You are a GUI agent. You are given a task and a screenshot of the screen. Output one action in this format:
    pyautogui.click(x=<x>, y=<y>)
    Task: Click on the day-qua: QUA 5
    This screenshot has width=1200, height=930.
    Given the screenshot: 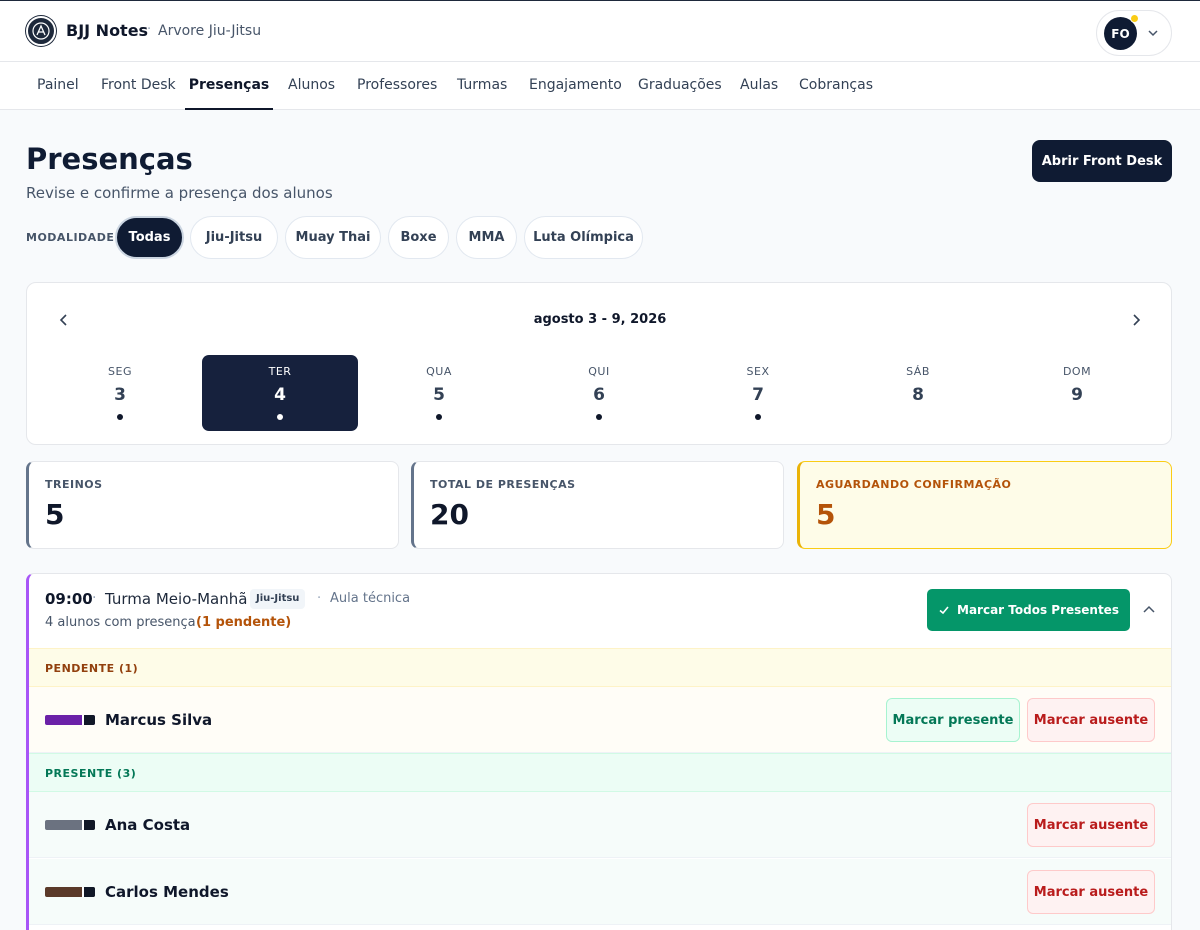 What is the action you would take?
    pyautogui.click(x=439, y=393)
    